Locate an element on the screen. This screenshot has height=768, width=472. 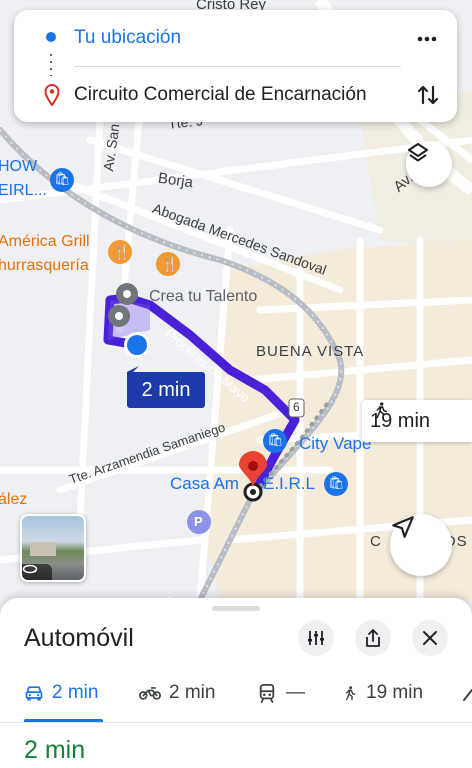
tab-car: 2 min is located at coordinates (61, 693).